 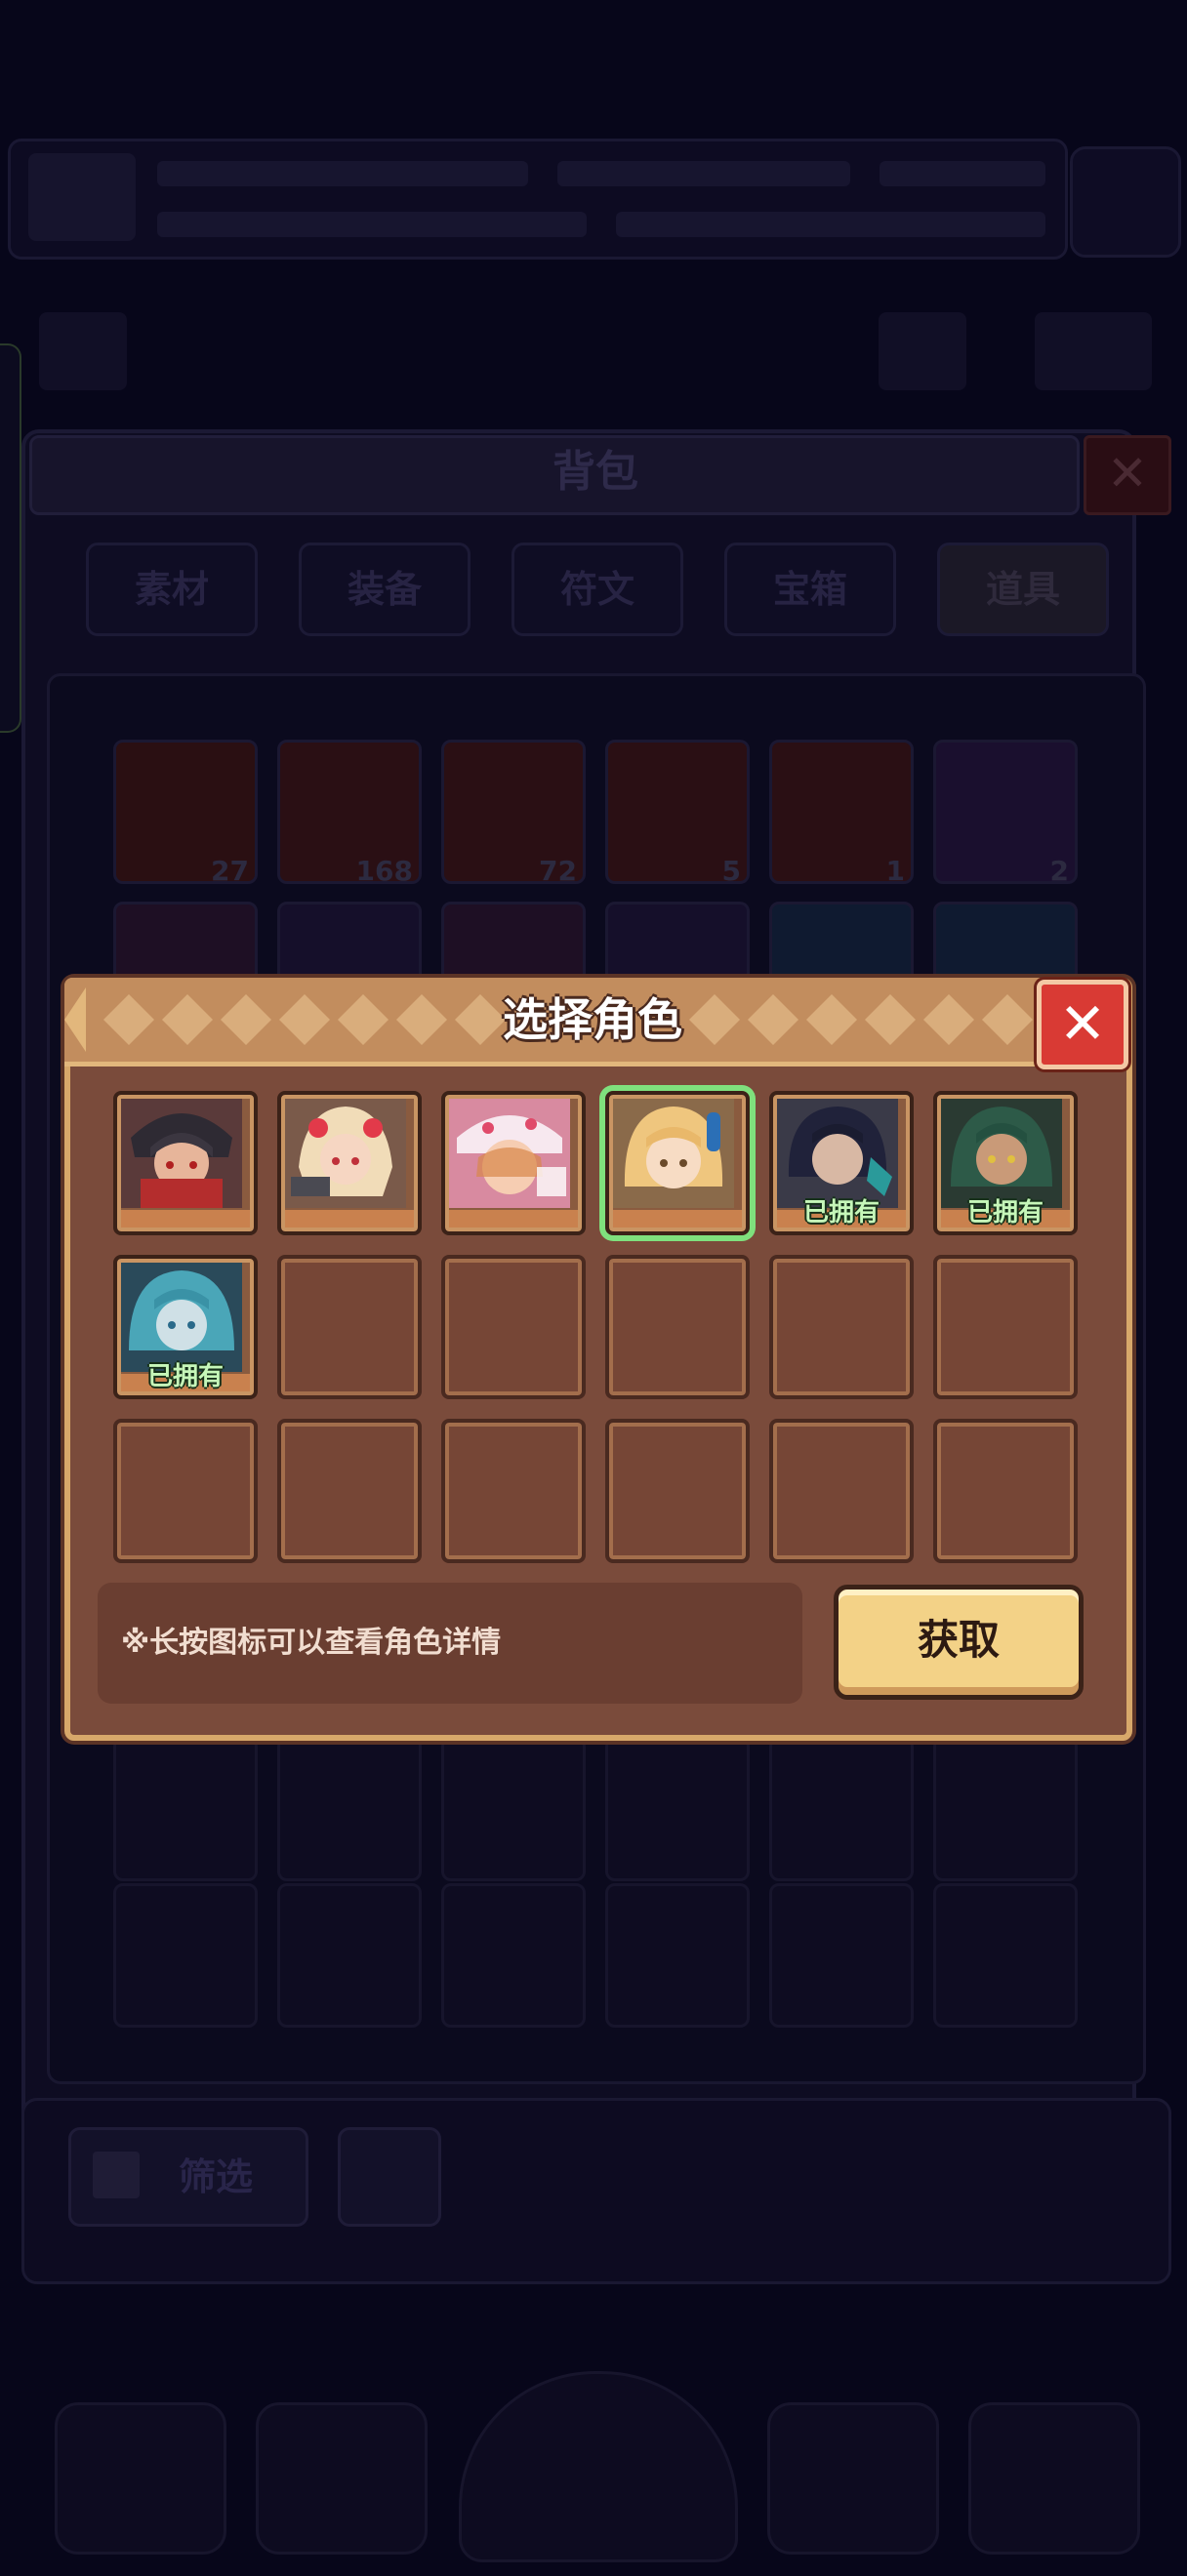 I want to click on tab-runes: 符文, so click(x=597, y=589).